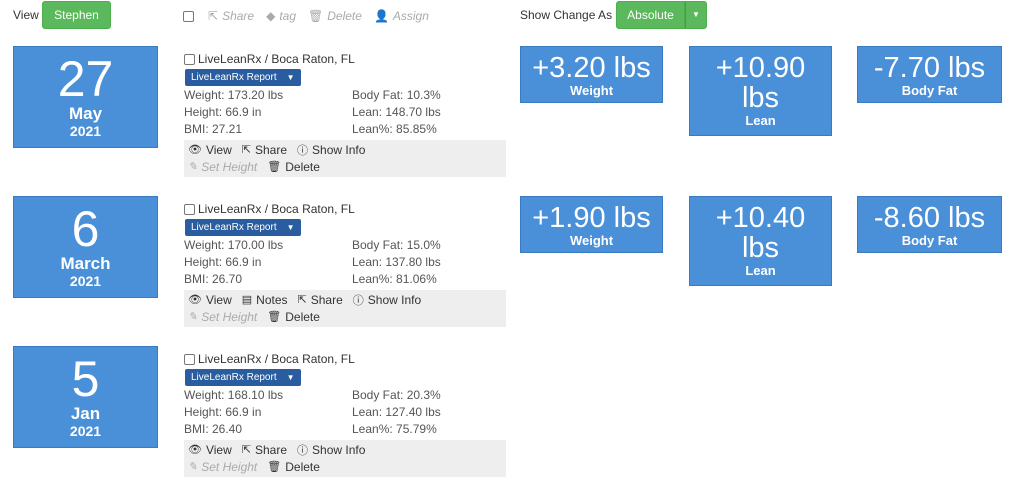 The width and height of the screenshot is (1024, 486). What do you see at coordinates (760, 233) in the screenshot?
I see `change-value: +10.40 lbs` at bounding box center [760, 233].